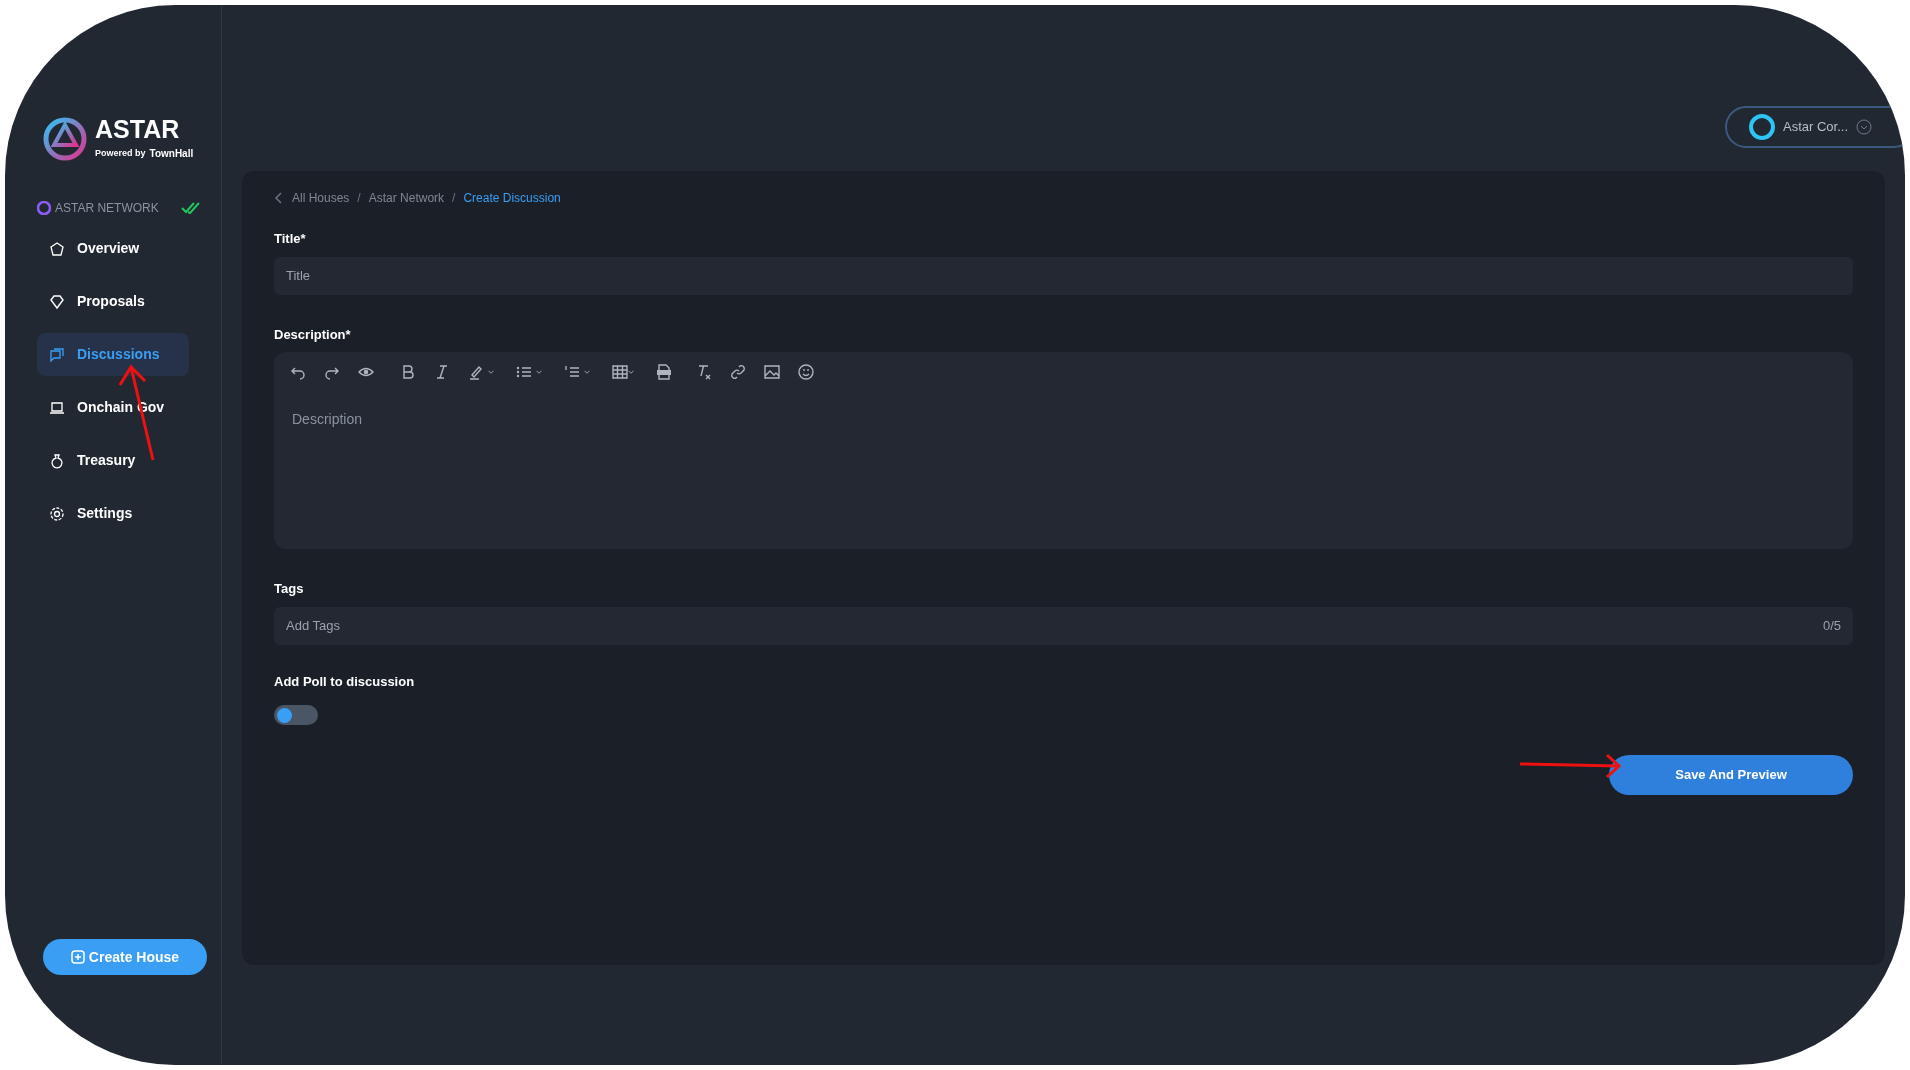 The width and height of the screenshot is (1910, 1070). Describe the element at coordinates (1063, 275) in the screenshot. I see `title-field: Title` at that location.